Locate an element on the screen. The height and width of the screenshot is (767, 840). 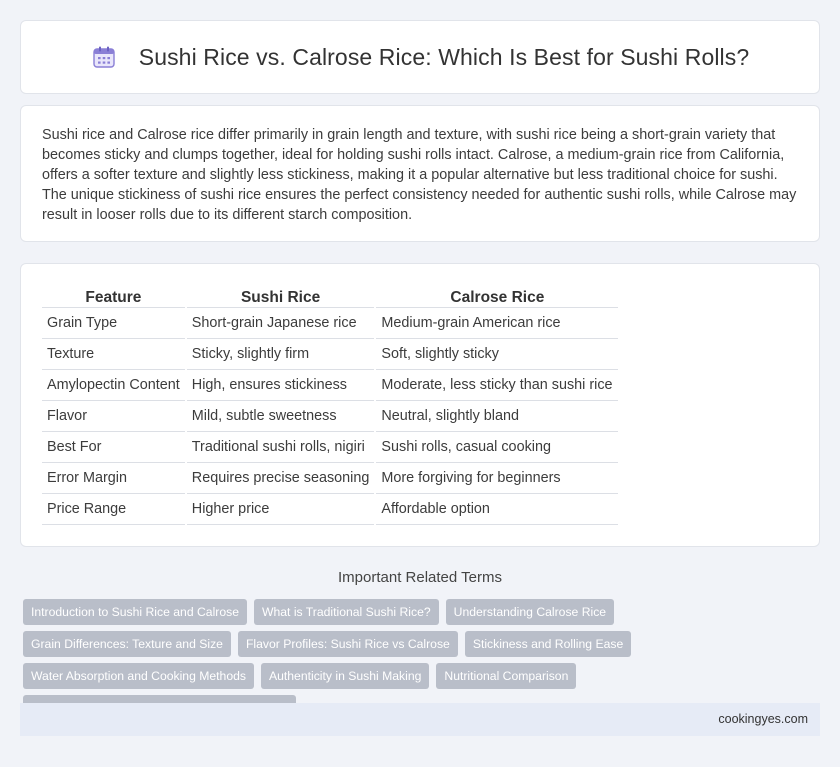
table-cell: Affordable option is located at coordinates (497, 509).